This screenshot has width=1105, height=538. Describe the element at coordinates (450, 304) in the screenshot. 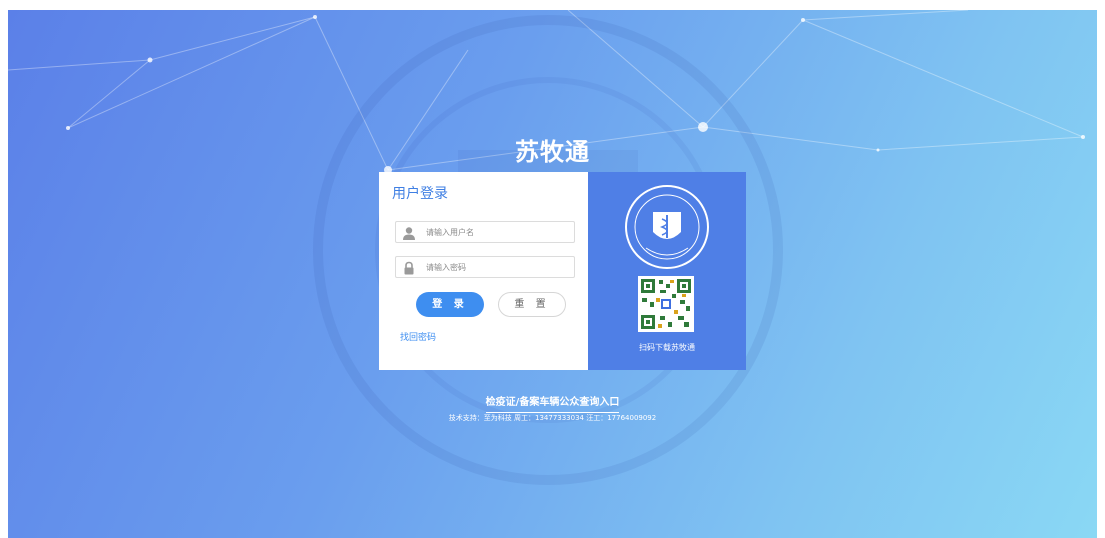

I see `login-button: 登 录` at that location.